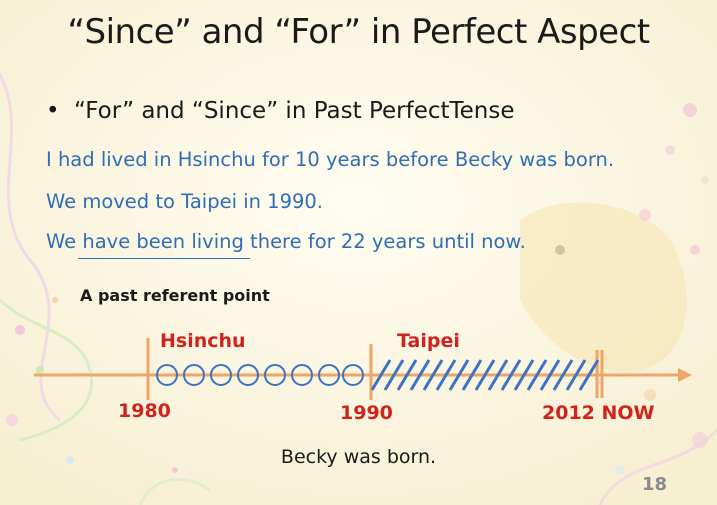 The width and height of the screenshot is (717, 505). What do you see at coordinates (654, 484) in the screenshot?
I see `page-number: 18` at bounding box center [654, 484].